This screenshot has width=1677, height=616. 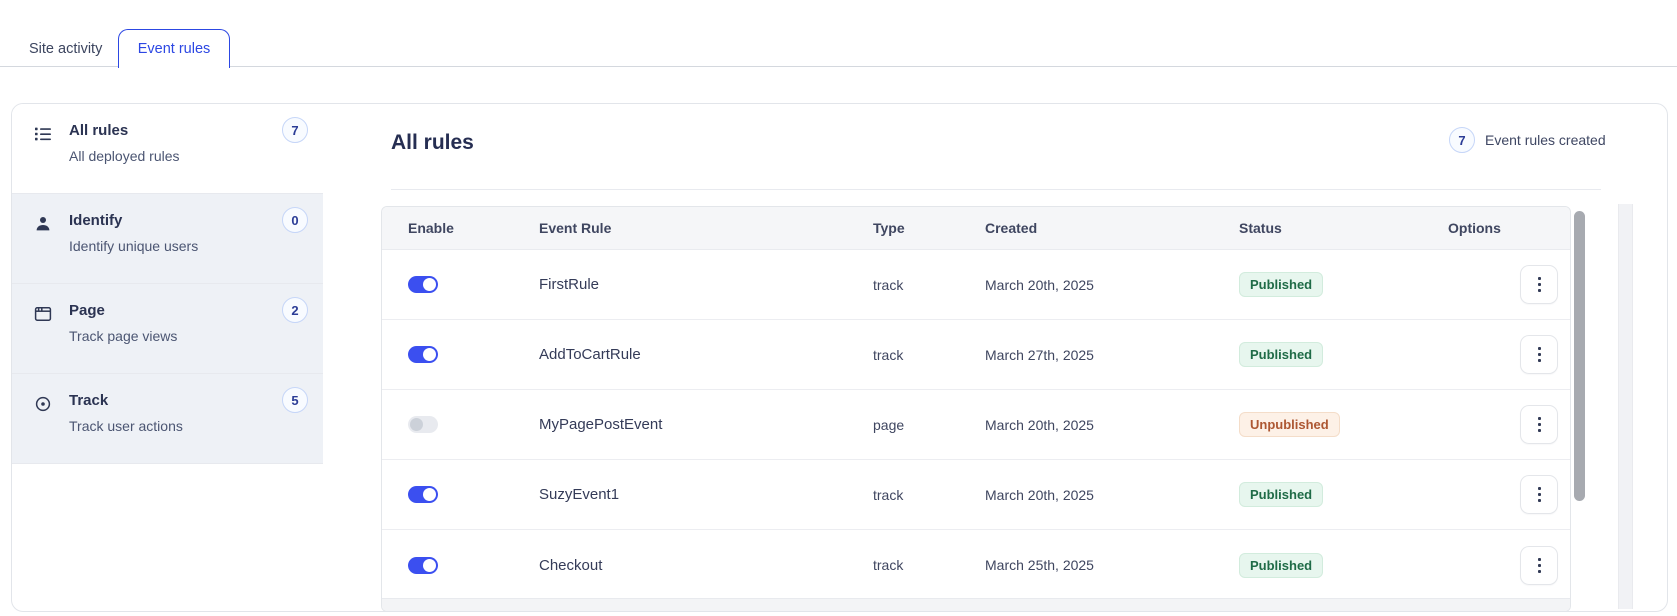 What do you see at coordinates (167, 149) in the screenshot?
I see `sidebar-item-all-rules: All rules All deployed rules 7` at bounding box center [167, 149].